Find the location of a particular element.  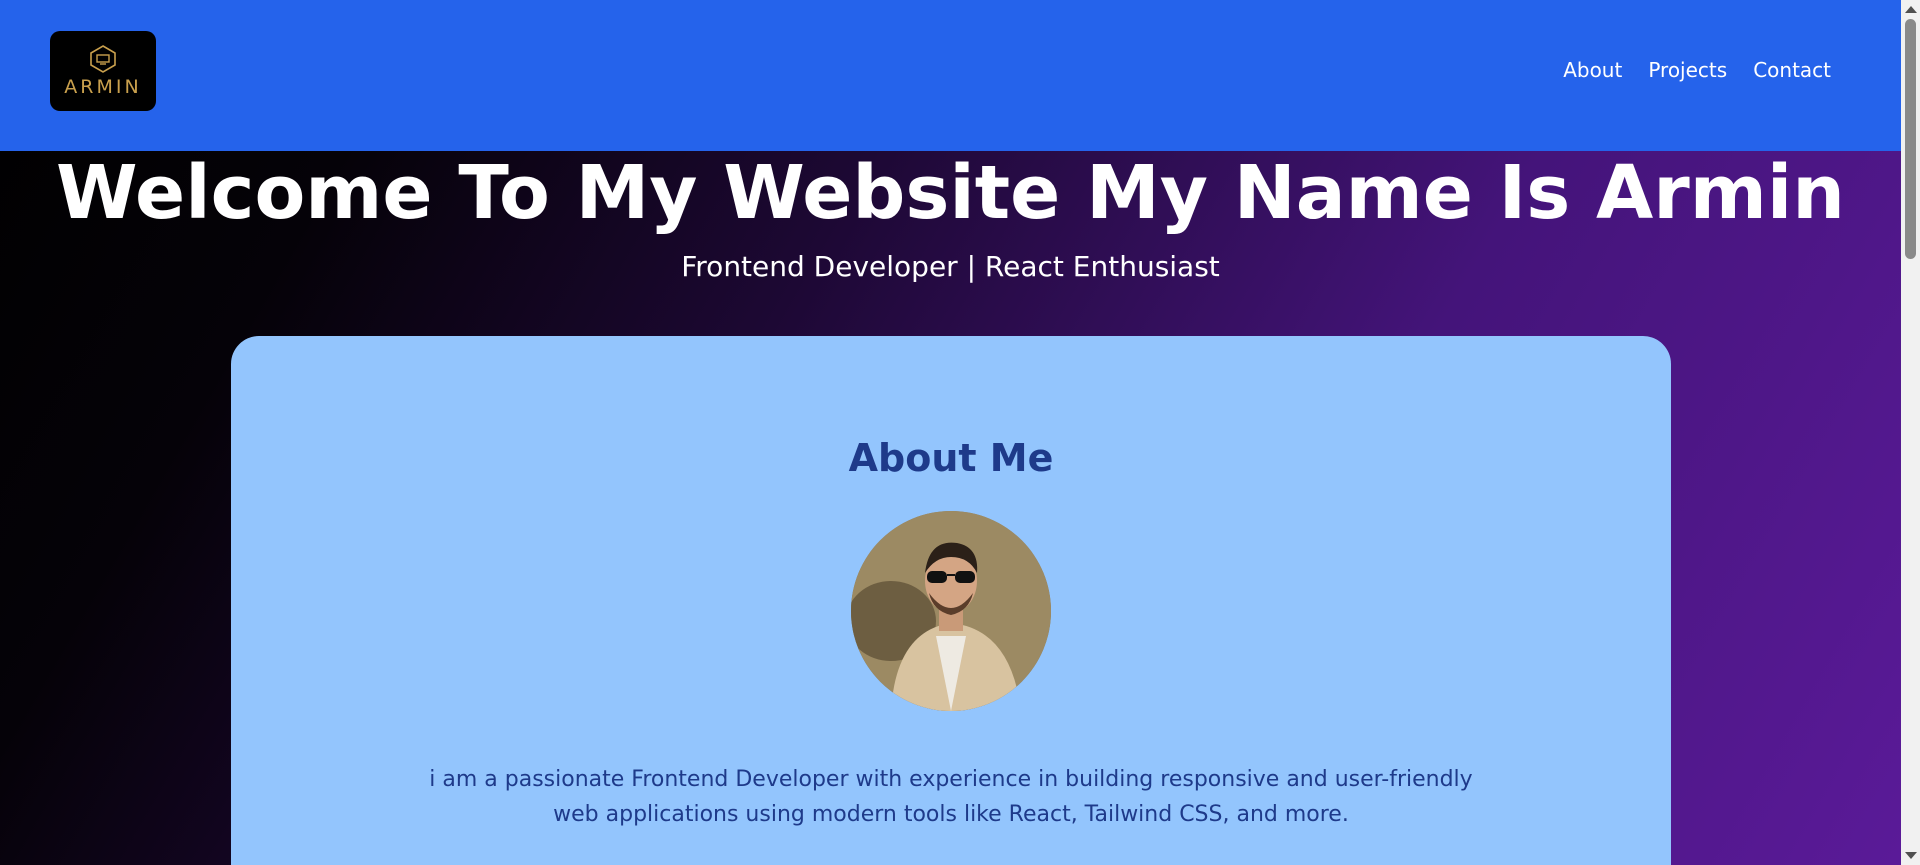

logo-hexagon-icon is located at coordinates (103, 59).